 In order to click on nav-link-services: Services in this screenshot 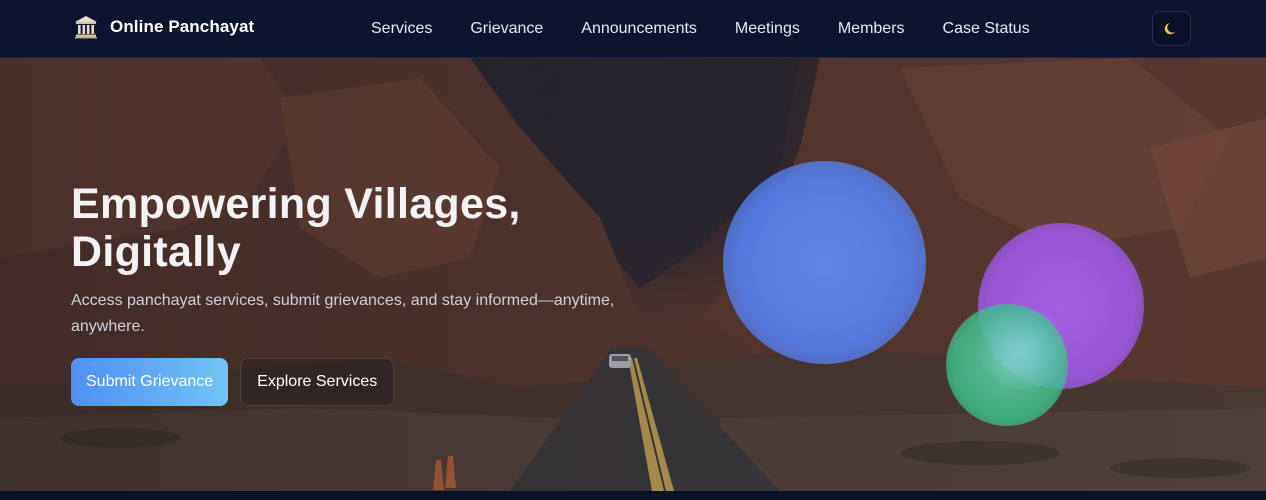, I will do `click(401, 29)`.